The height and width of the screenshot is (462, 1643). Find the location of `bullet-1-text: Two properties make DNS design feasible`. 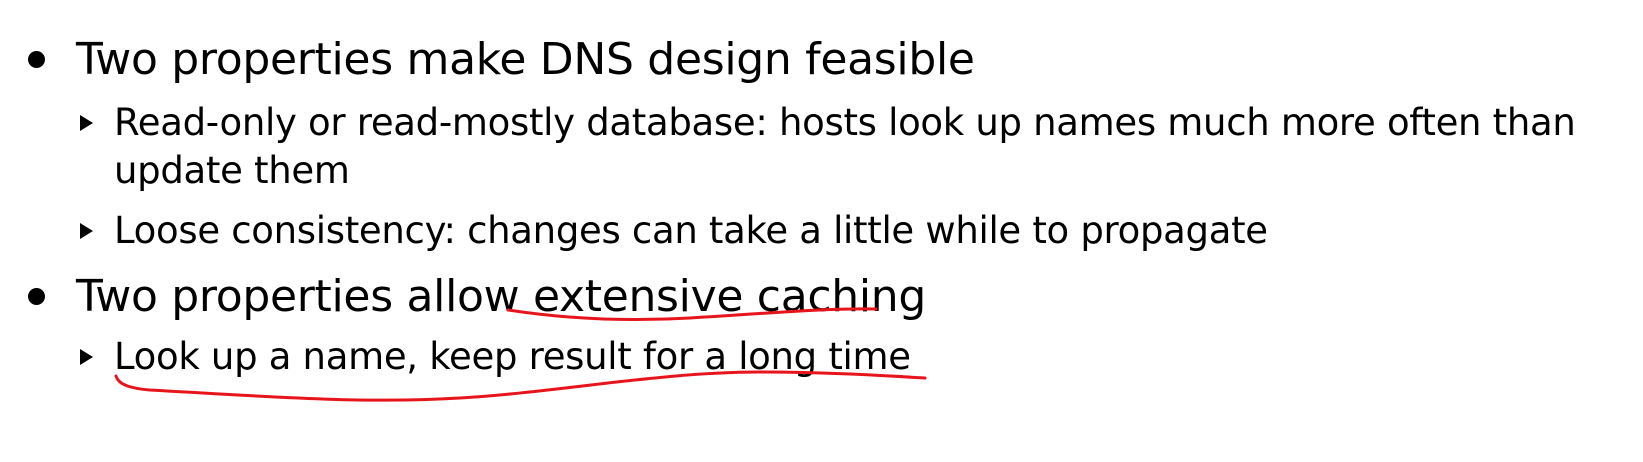

bullet-1-text: Two properties make DNS design feasible is located at coordinates (525, 59).